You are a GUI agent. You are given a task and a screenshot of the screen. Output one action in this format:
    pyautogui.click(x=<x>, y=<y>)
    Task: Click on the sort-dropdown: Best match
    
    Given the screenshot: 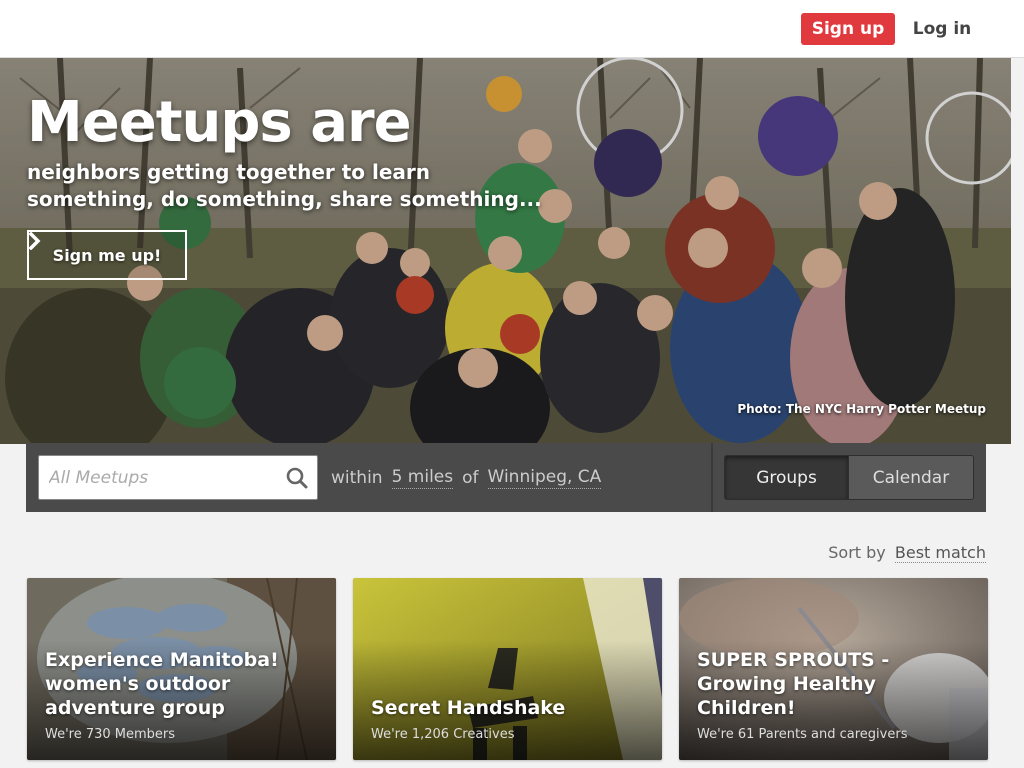 What is the action you would take?
    pyautogui.click(x=940, y=553)
    